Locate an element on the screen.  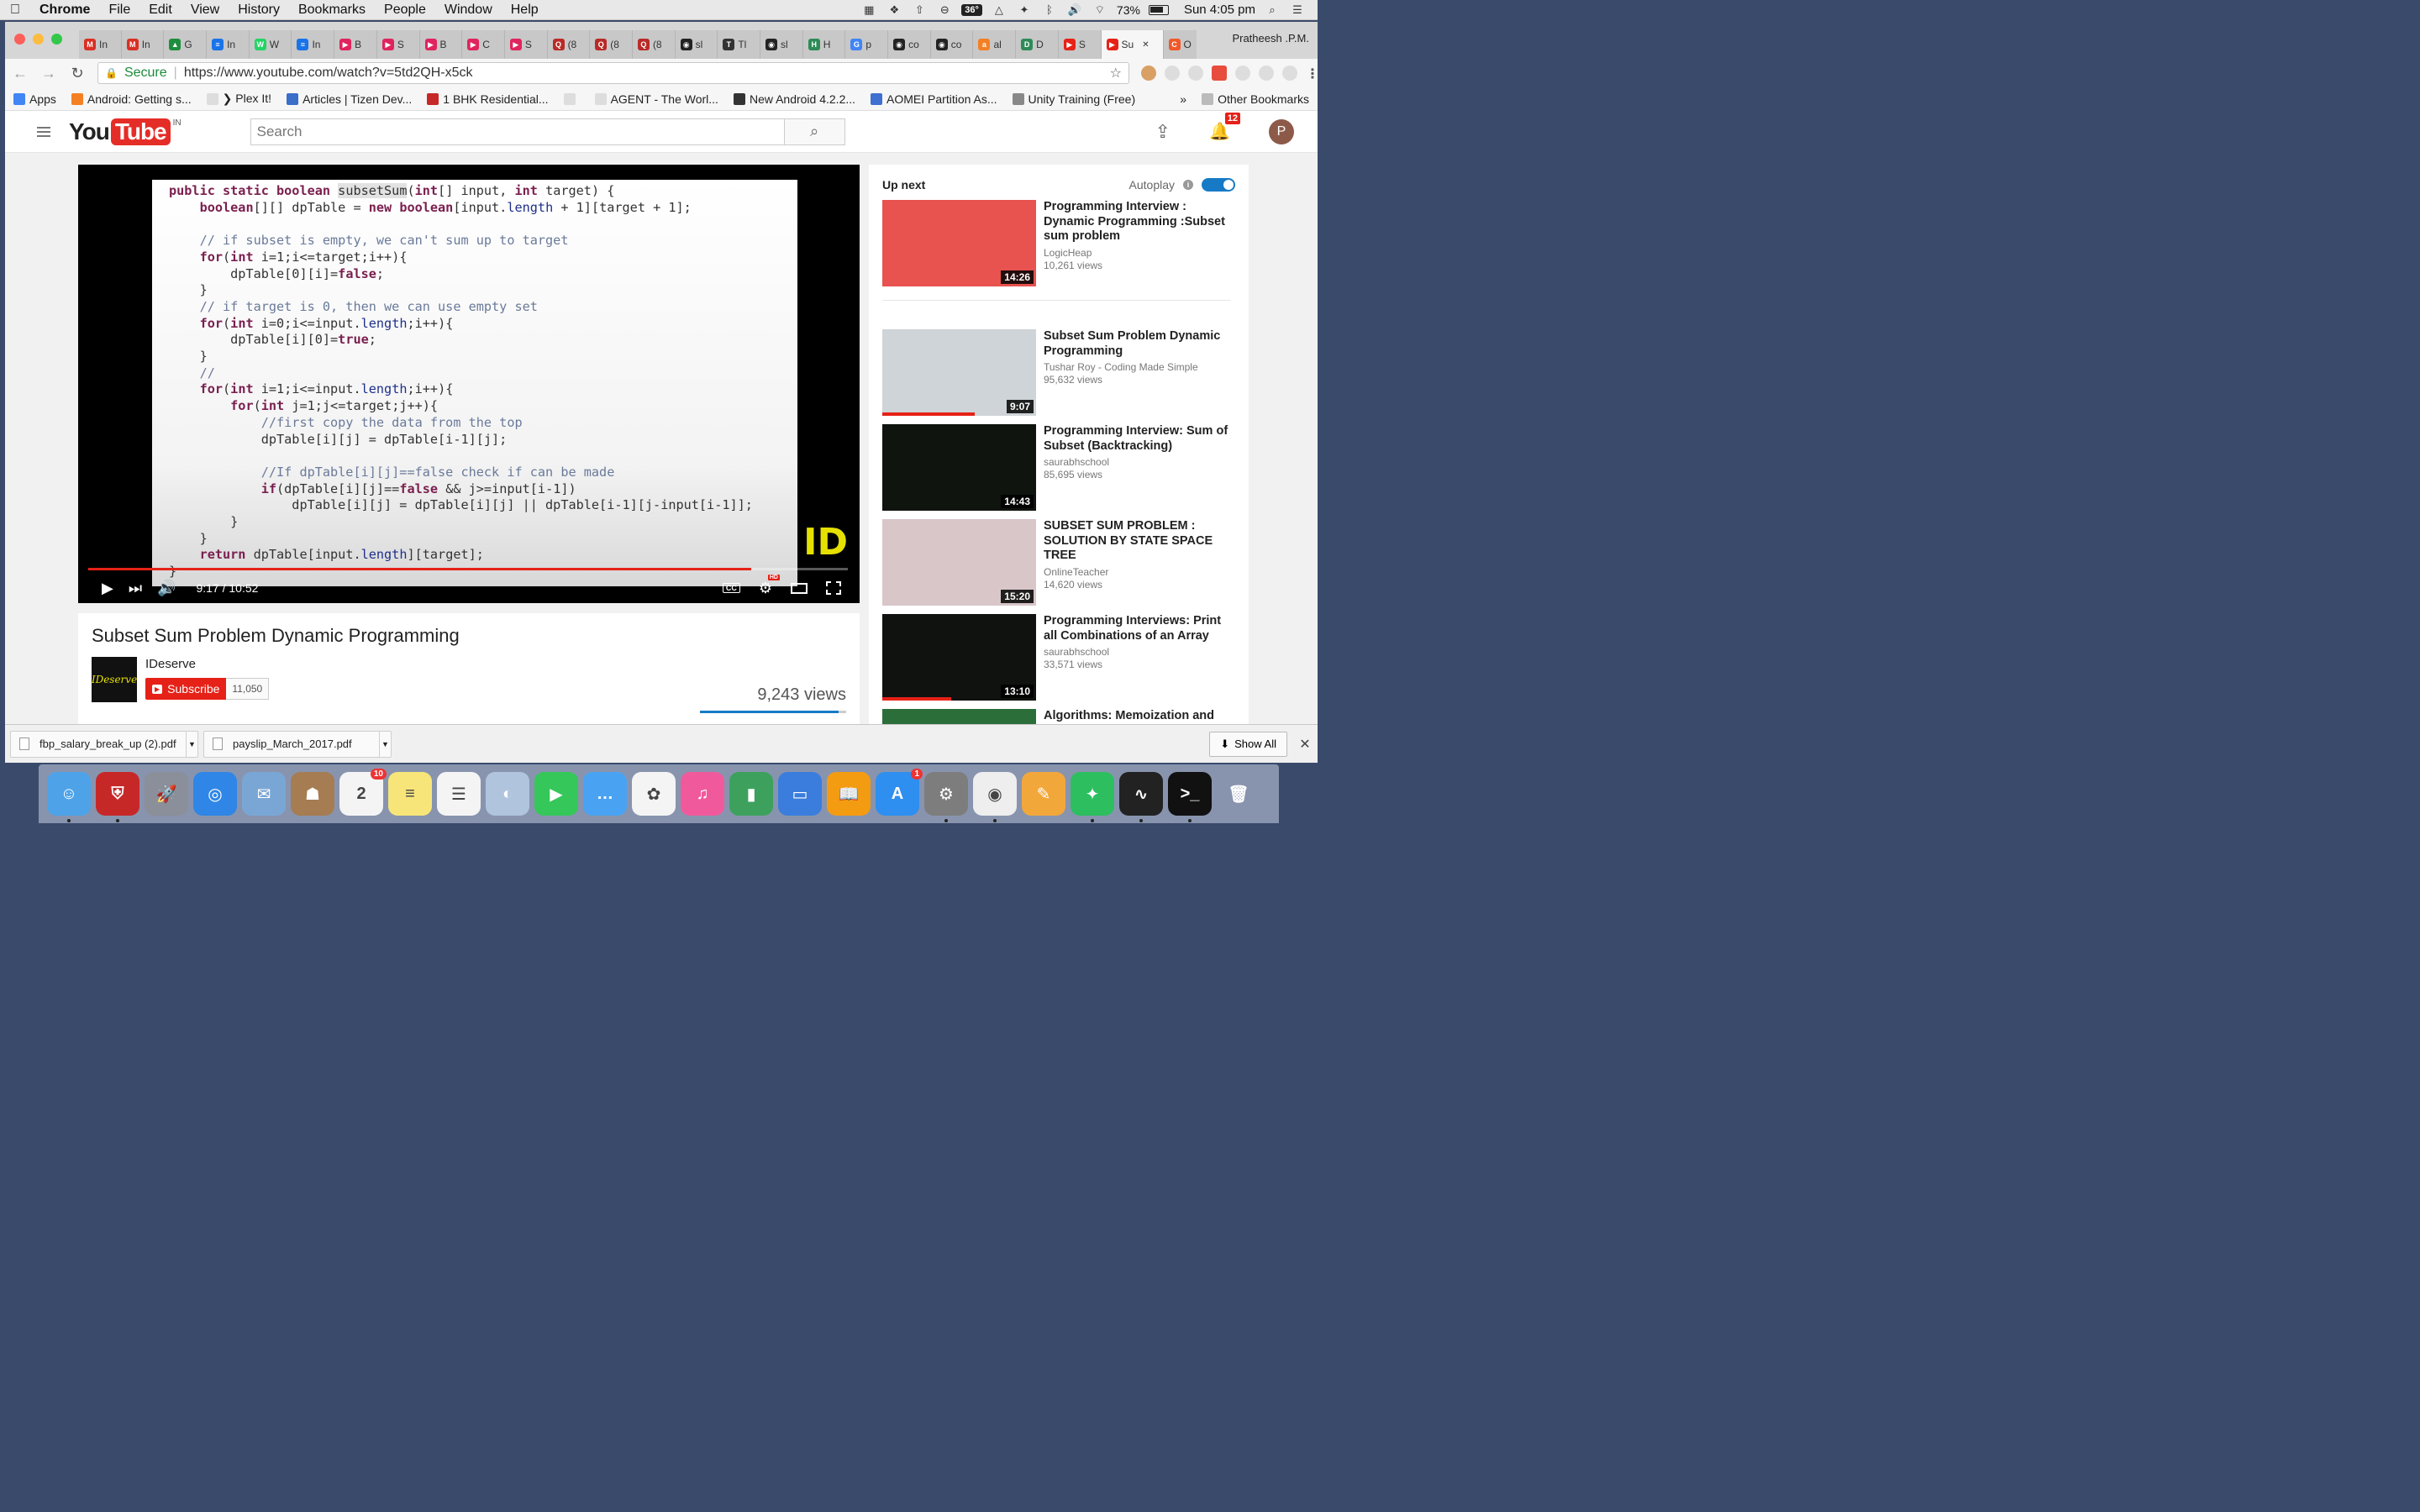
menu-file: File is located at coordinates (119, 10).